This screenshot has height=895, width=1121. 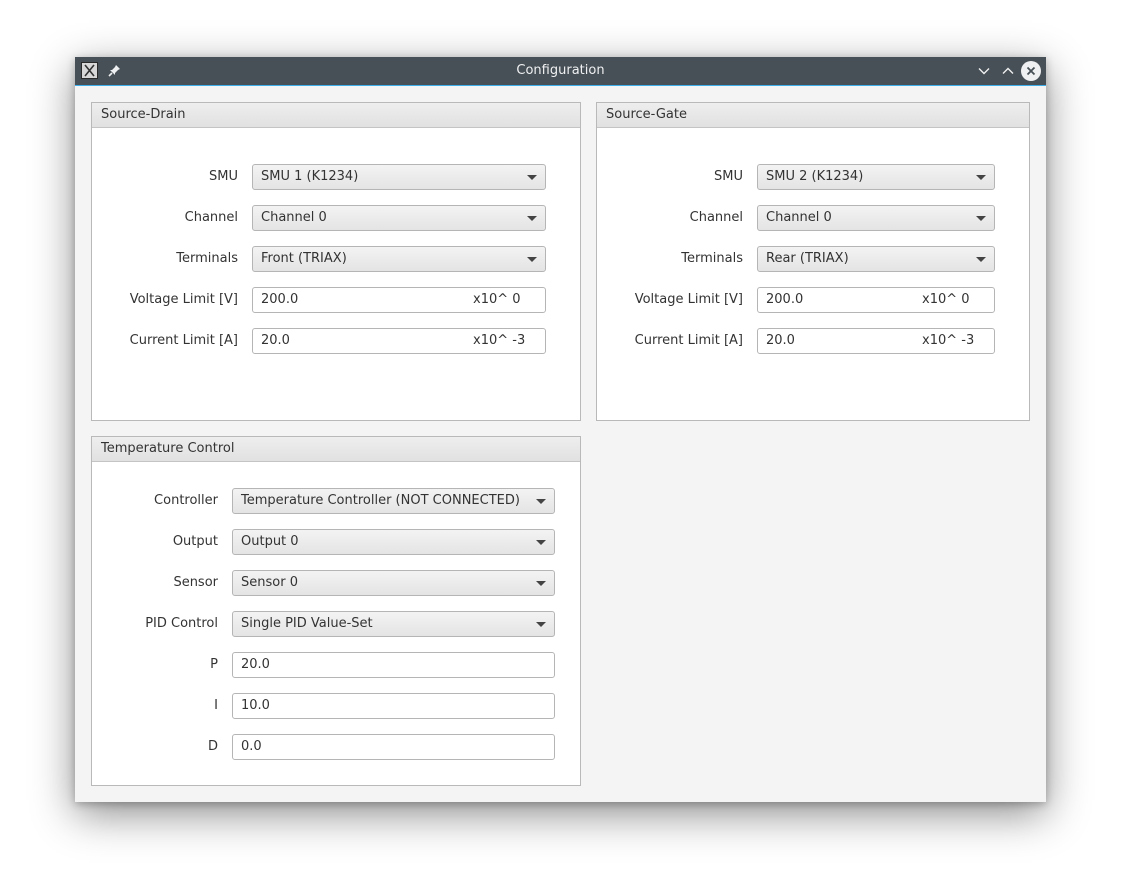 What do you see at coordinates (785, 299) in the screenshot?
I see `sg-voltage-value: 200.0` at bounding box center [785, 299].